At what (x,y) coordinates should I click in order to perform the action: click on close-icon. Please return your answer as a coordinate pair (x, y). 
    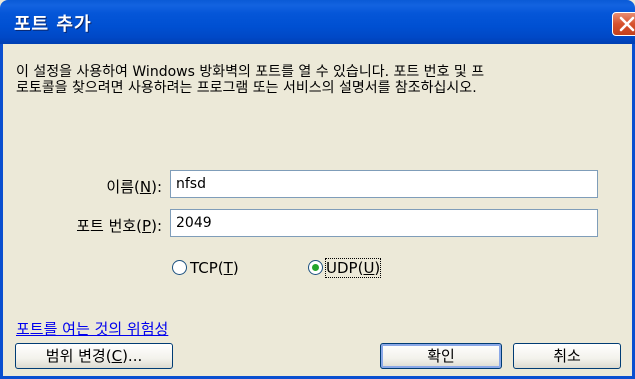
    Looking at the image, I should click on (627, 24).